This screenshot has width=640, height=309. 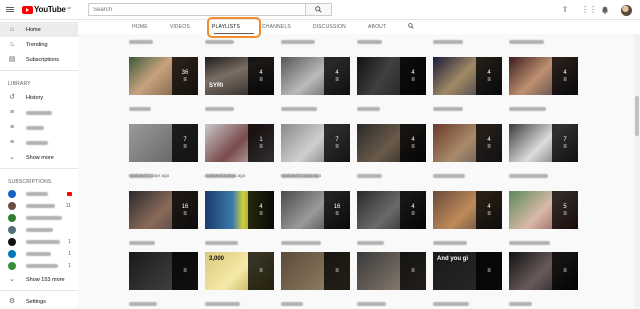 What do you see at coordinates (239, 76) in the screenshot?
I see `playlist-thumbnail: SYRI 4 ≡` at bounding box center [239, 76].